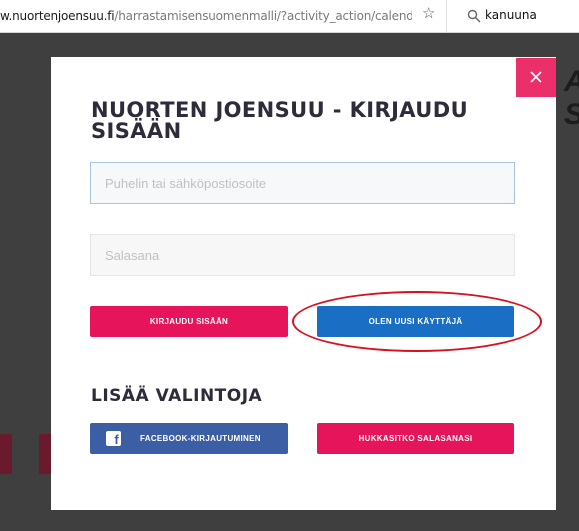  Describe the element at coordinates (417, 321) in the screenshot. I see `annotation-highlight-oval` at that location.